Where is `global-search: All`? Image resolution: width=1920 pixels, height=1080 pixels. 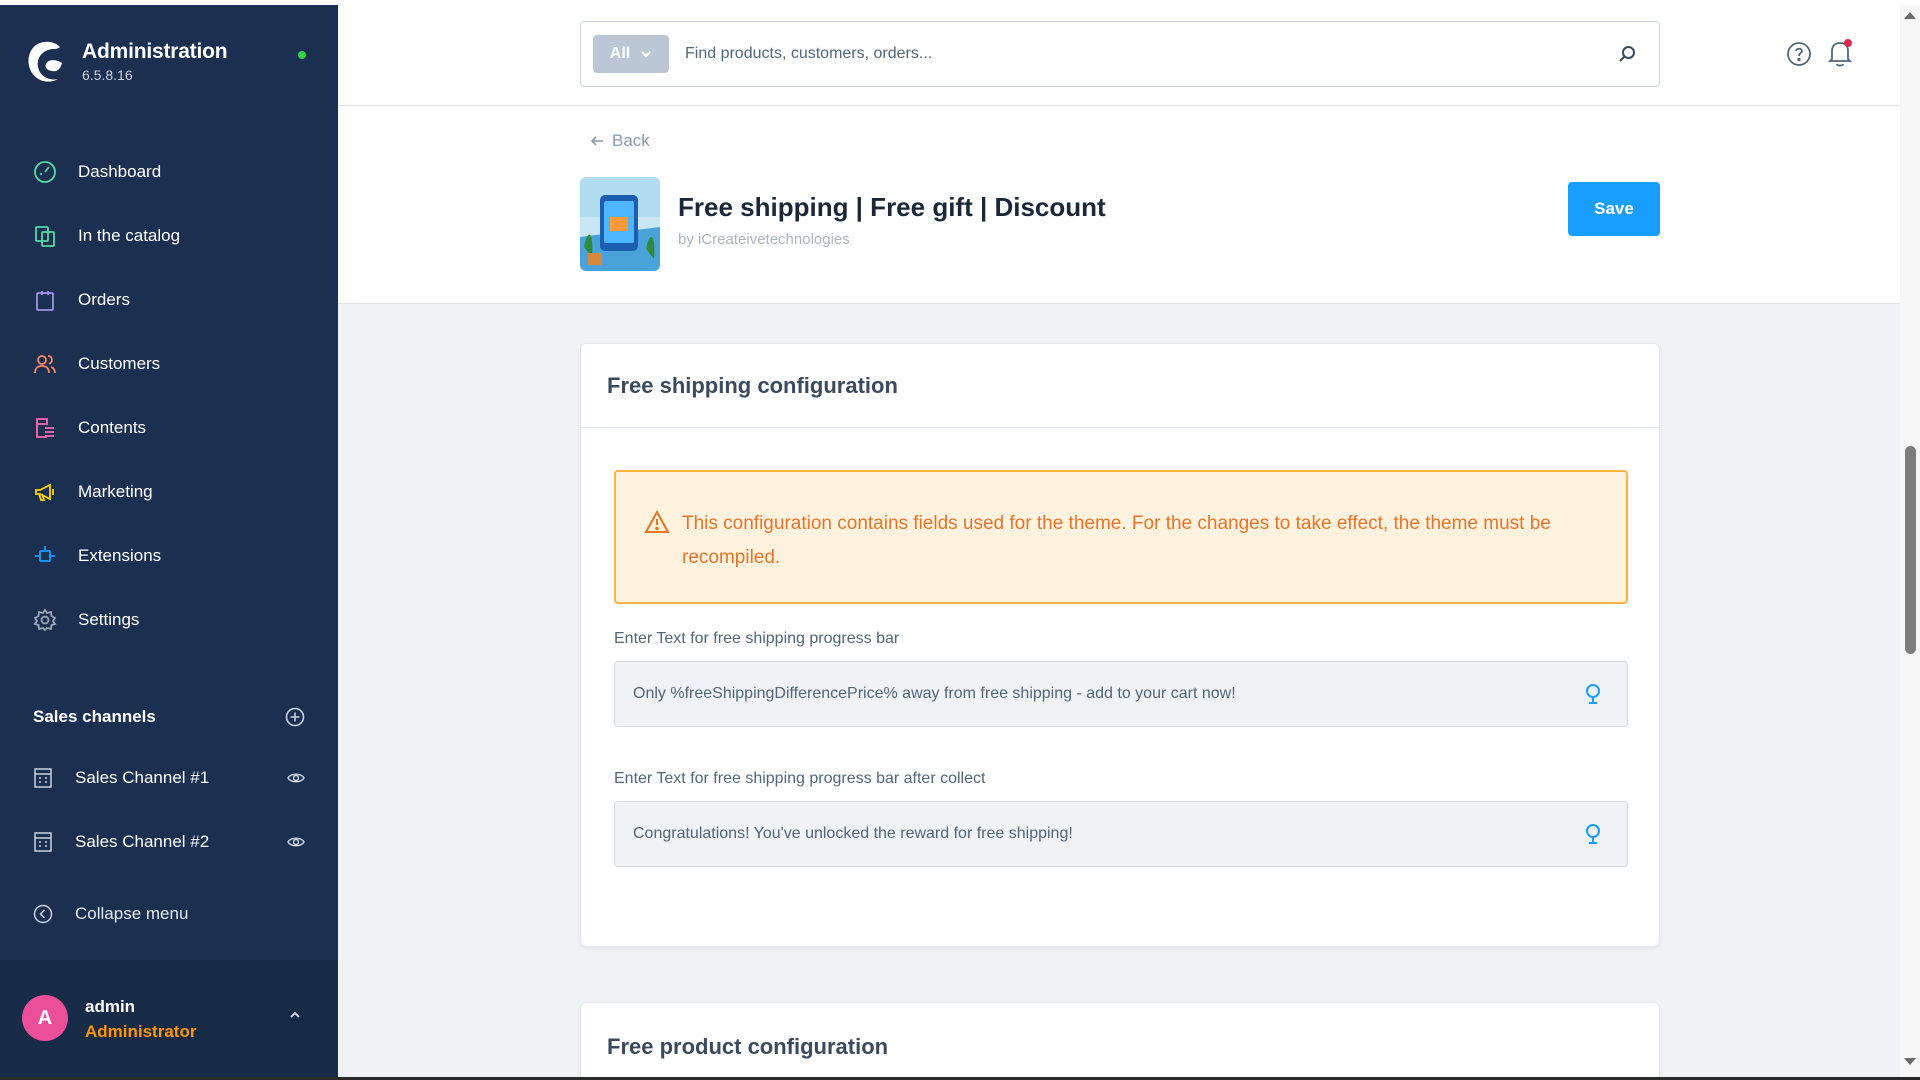
global-search: All is located at coordinates (1120, 54).